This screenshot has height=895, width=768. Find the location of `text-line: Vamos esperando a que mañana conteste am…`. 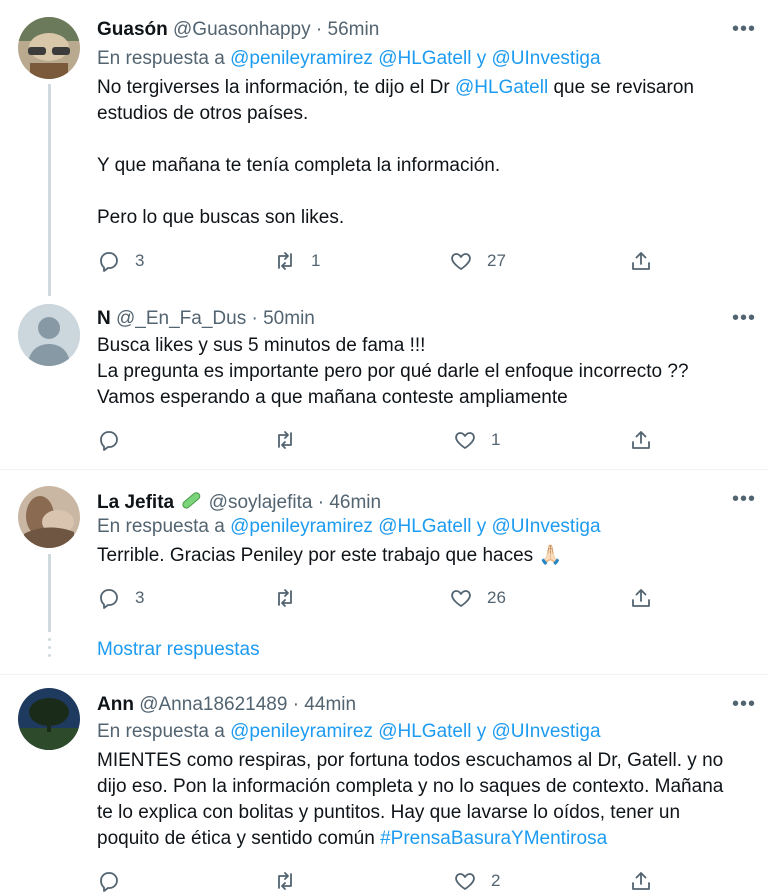

text-line: Vamos esperando a que mañana conteste am… is located at coordinates (332, 397).